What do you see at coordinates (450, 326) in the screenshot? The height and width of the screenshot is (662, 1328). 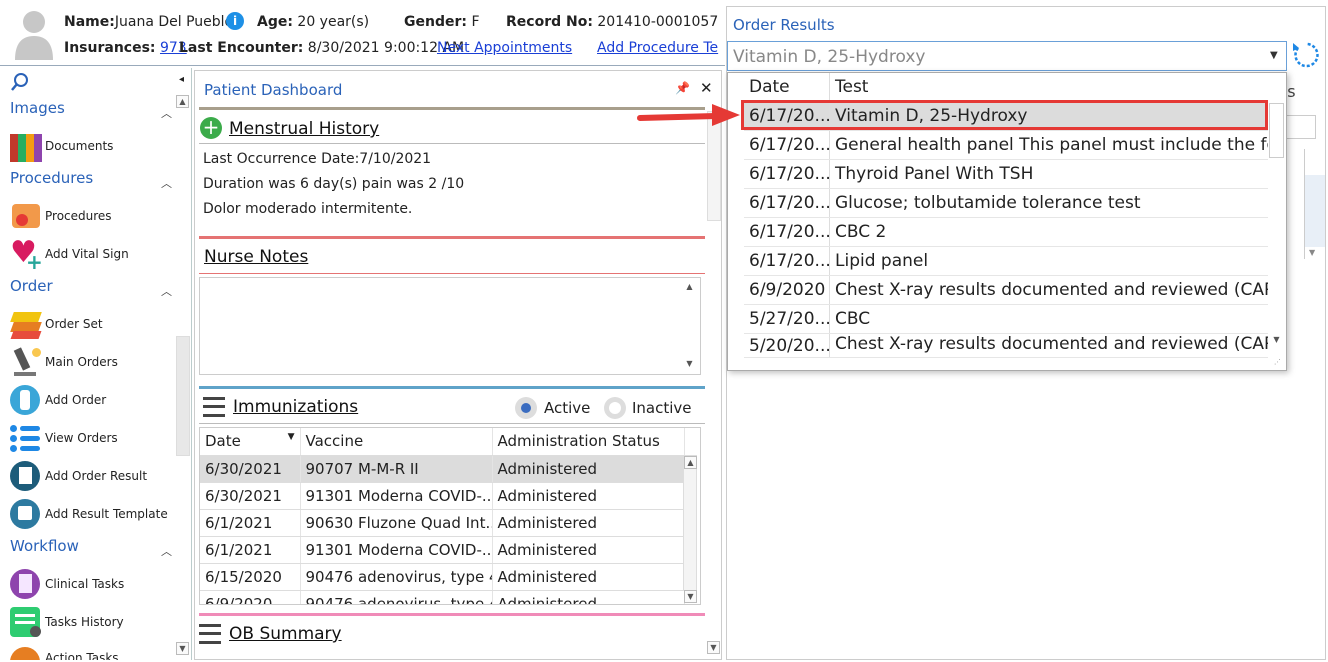 I see `nurse-notes-box` at bounding box center [450, 326].